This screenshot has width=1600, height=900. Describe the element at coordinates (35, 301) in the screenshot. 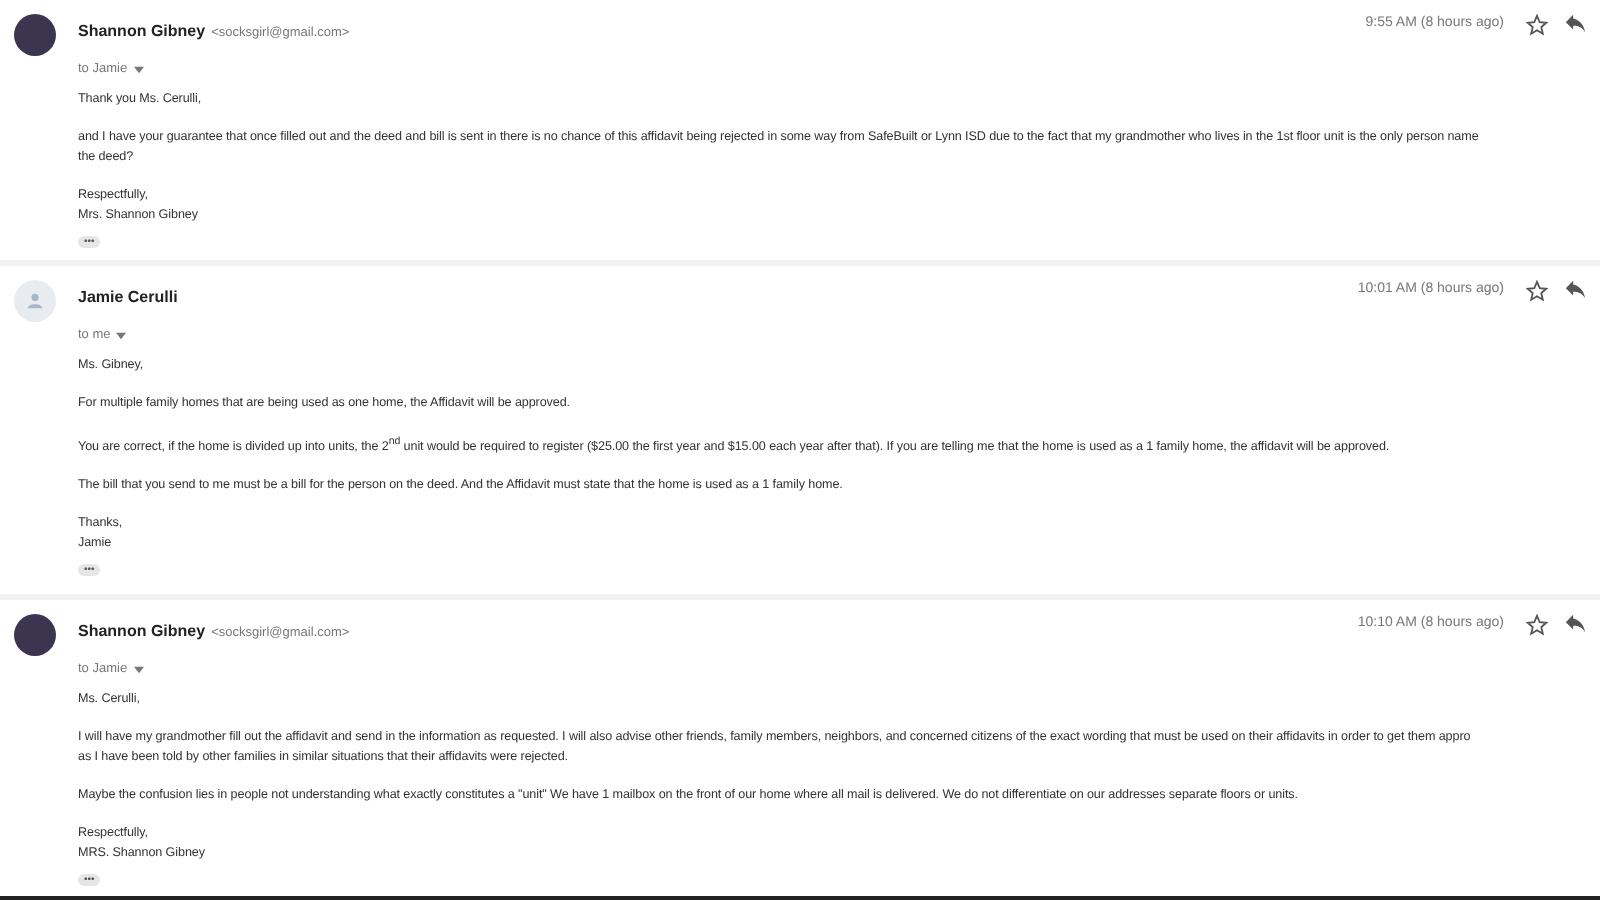

I see `avatar-icon` at that location.